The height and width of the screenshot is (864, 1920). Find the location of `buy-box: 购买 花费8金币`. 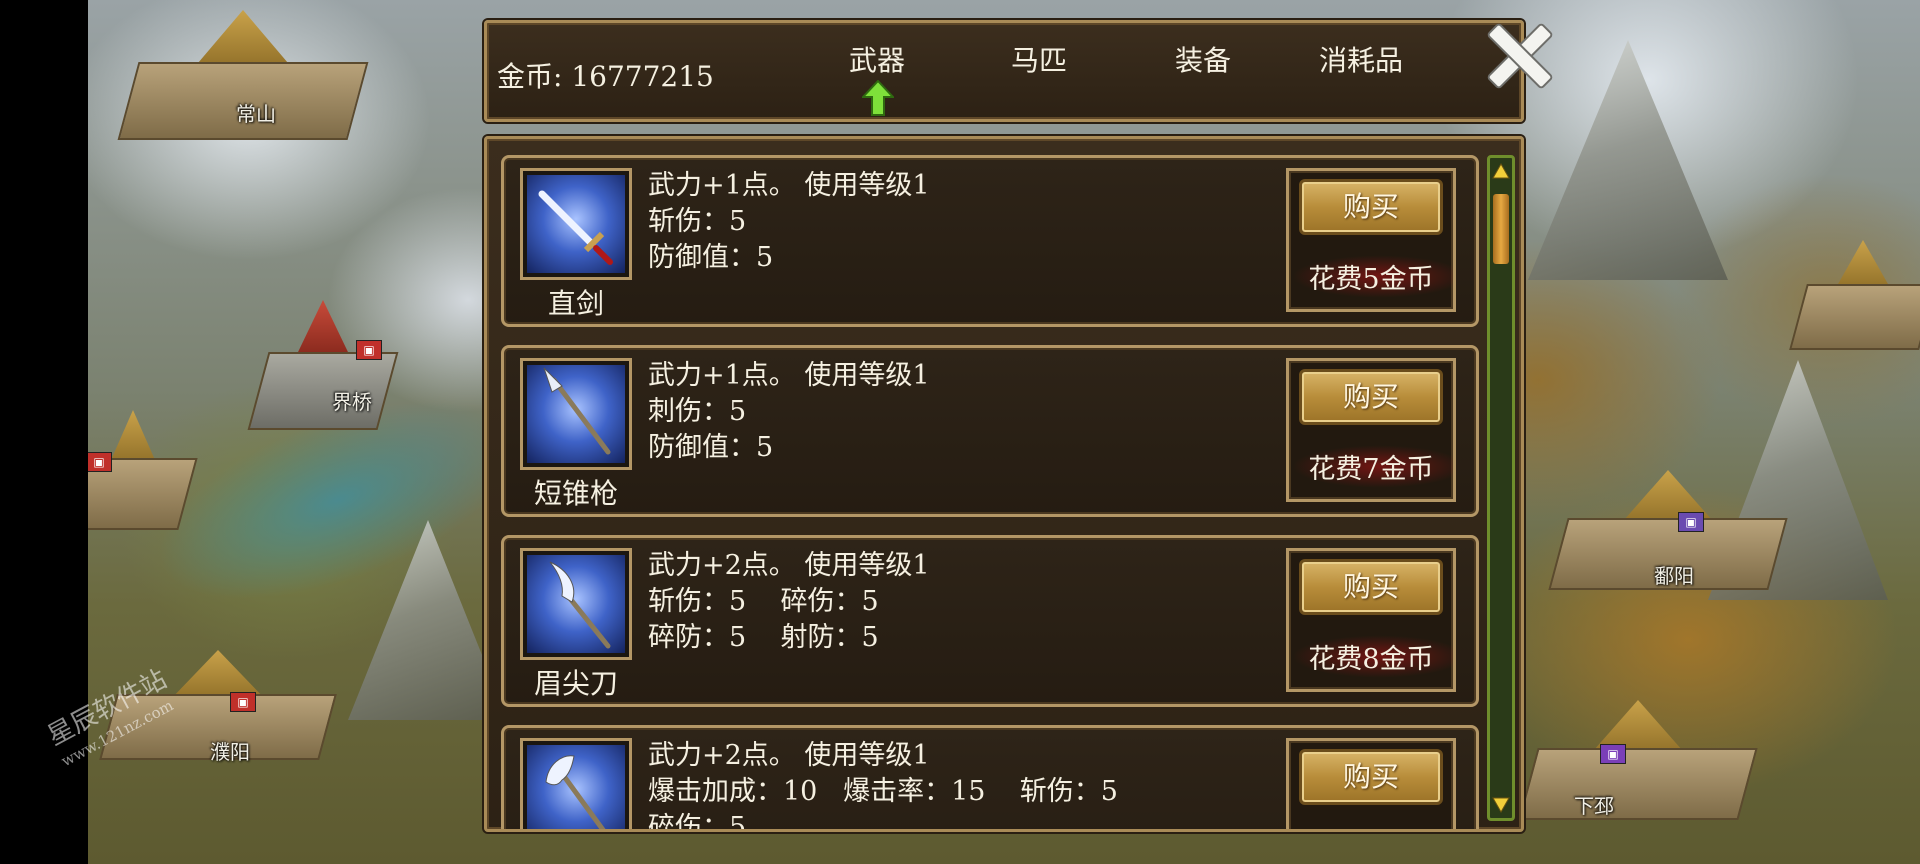

buy-box: 购买 花费8金币 is located at coordinates (1371, 620).